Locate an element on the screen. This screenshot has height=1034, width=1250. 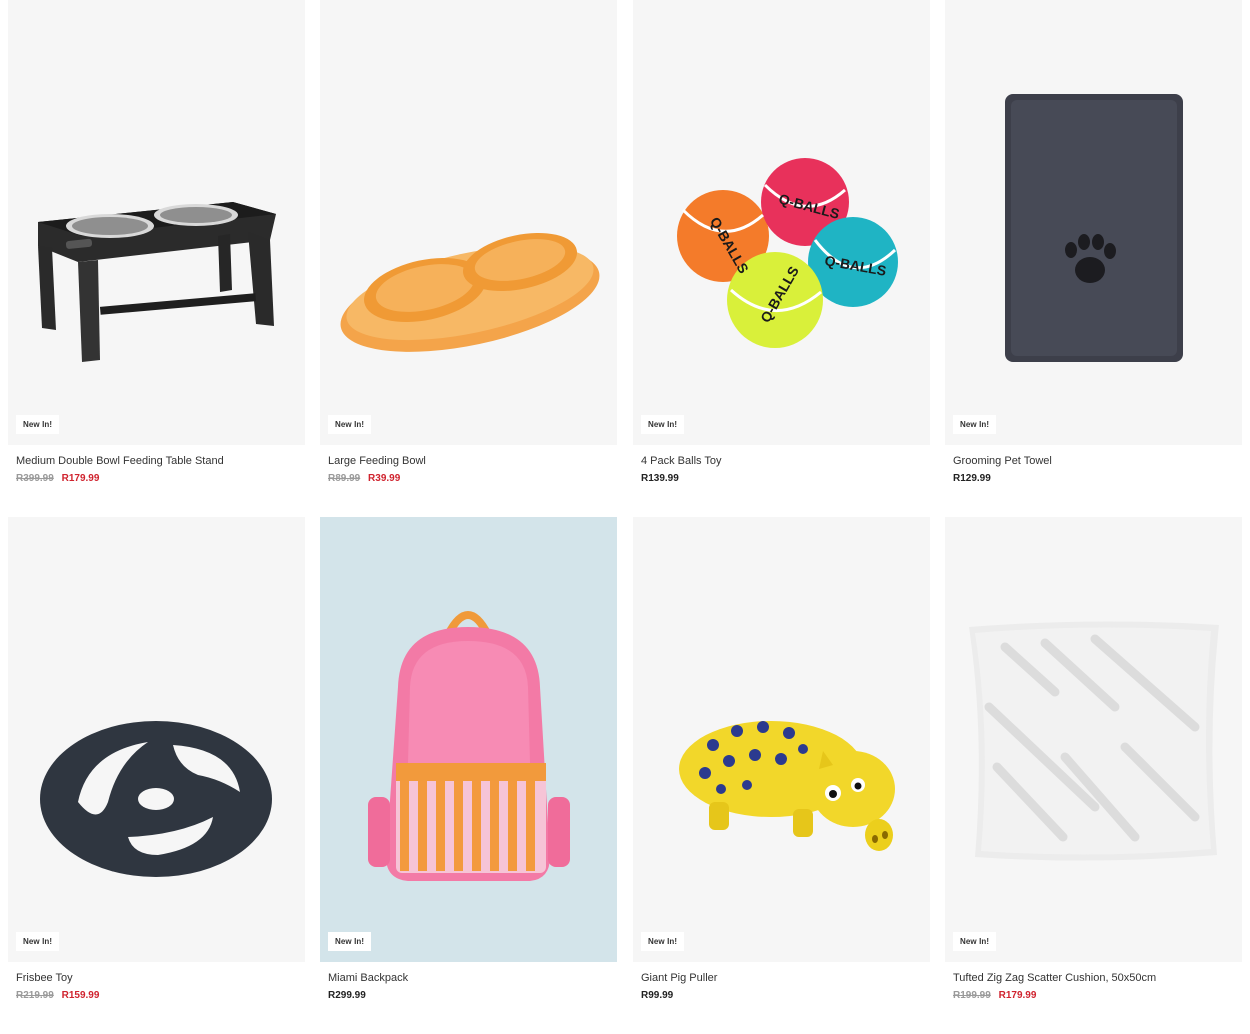
product-card: New In! Frisbee Toy R219.99 R159.99 is located at coordinates (156, 759).